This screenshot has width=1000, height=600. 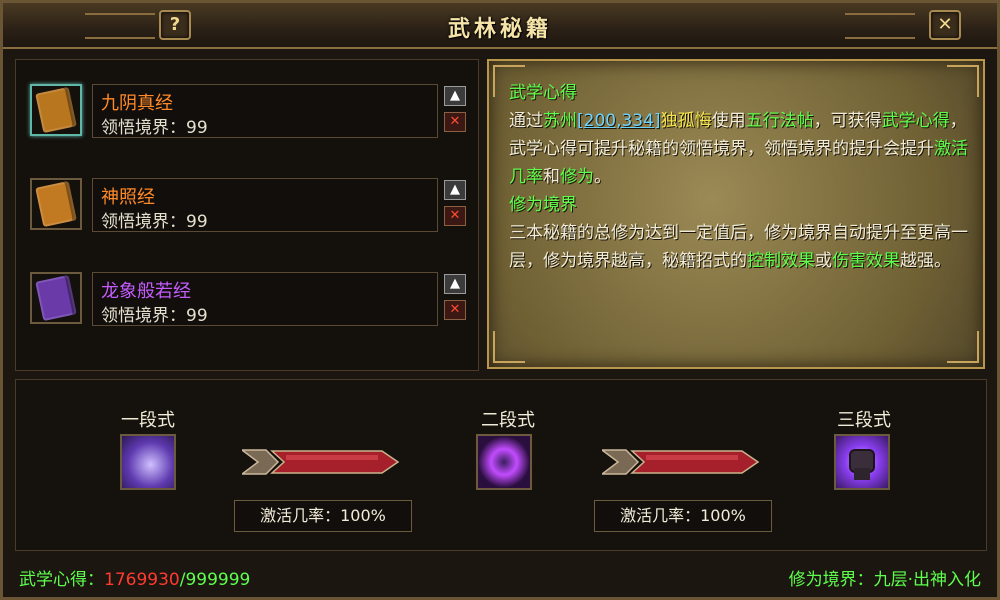 I want to click on fist-icon, so click(x=862, y=462).